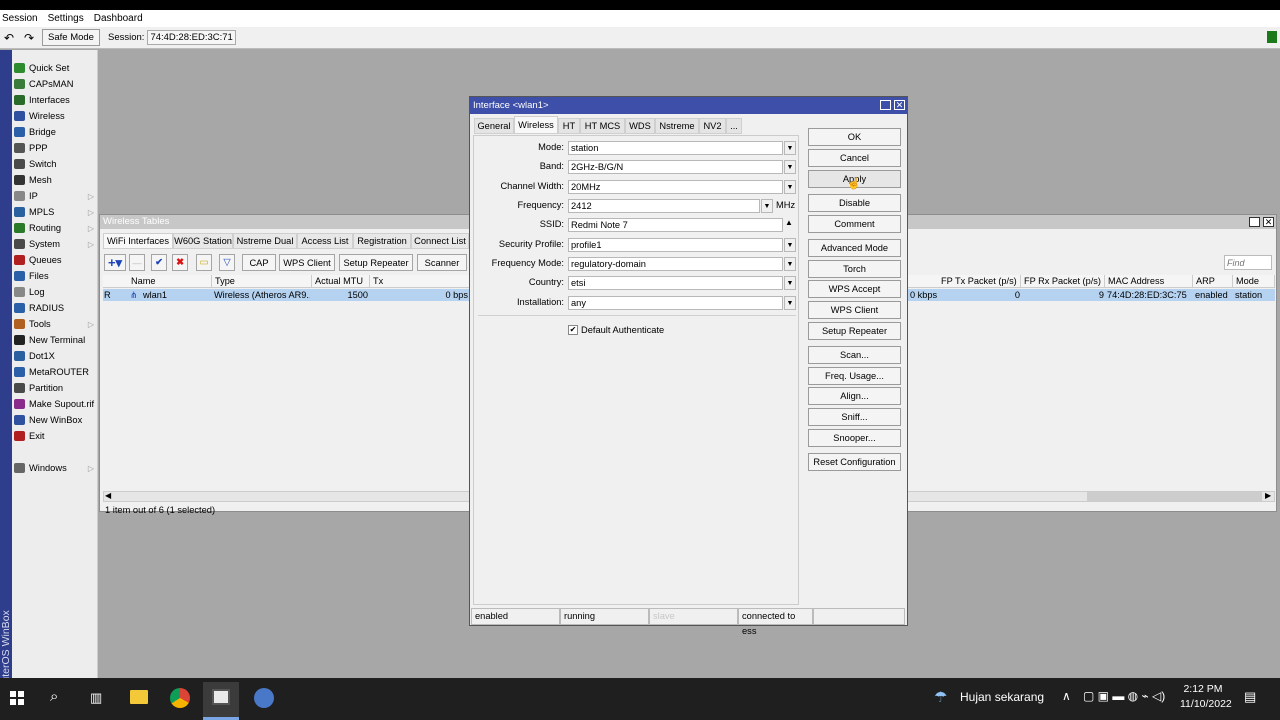 The image size is (1280, 720). I want to click on collapse-arrow-icon: ▲, so click(789, 222).